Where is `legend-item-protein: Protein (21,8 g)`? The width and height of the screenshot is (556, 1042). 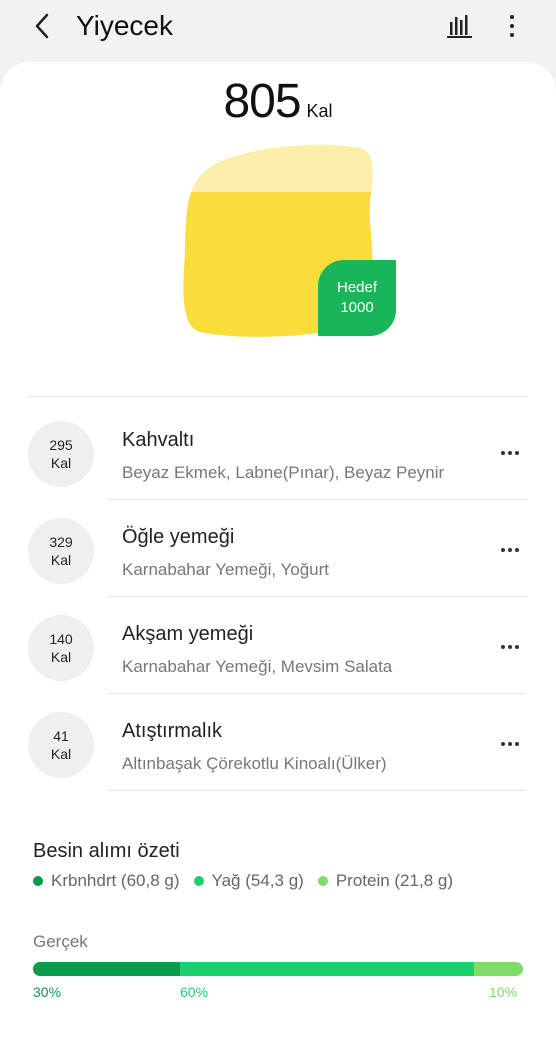 legend-item-protein: Protein (21,8 g) is located at coordinates (385, 881).